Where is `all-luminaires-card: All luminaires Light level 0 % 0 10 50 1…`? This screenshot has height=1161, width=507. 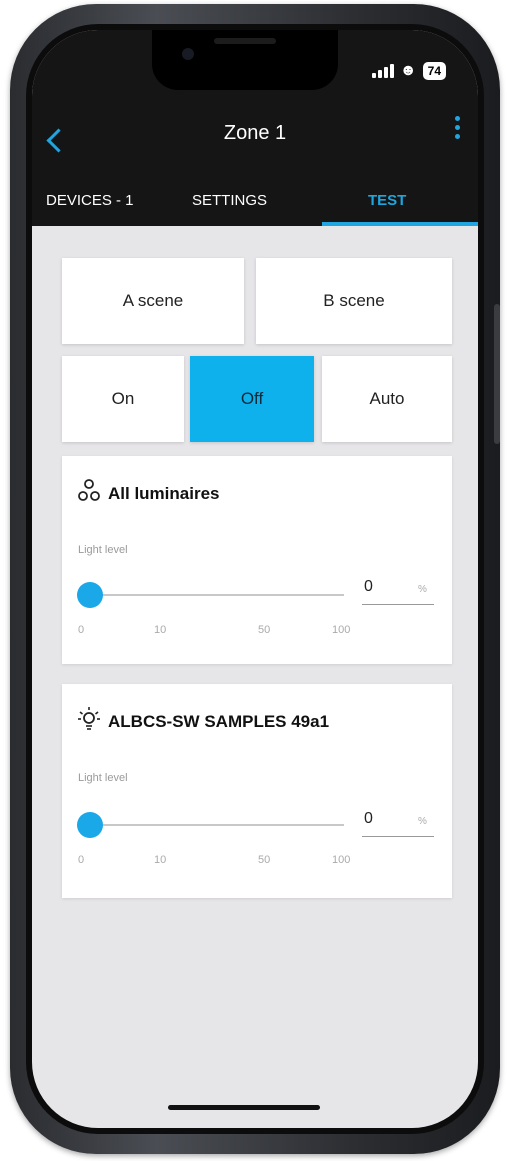 all-luminaires-card: All luminaires Light level 0 % 0 10 50 1… is located at coordinates (257, 560).